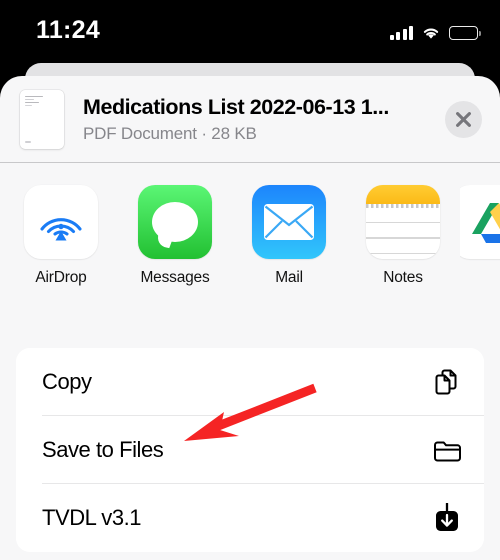 The image size is (500, 560). Describe the element at coordinates (403, 277) in the screenshot. I see `share-target-label: Notes` at that location.